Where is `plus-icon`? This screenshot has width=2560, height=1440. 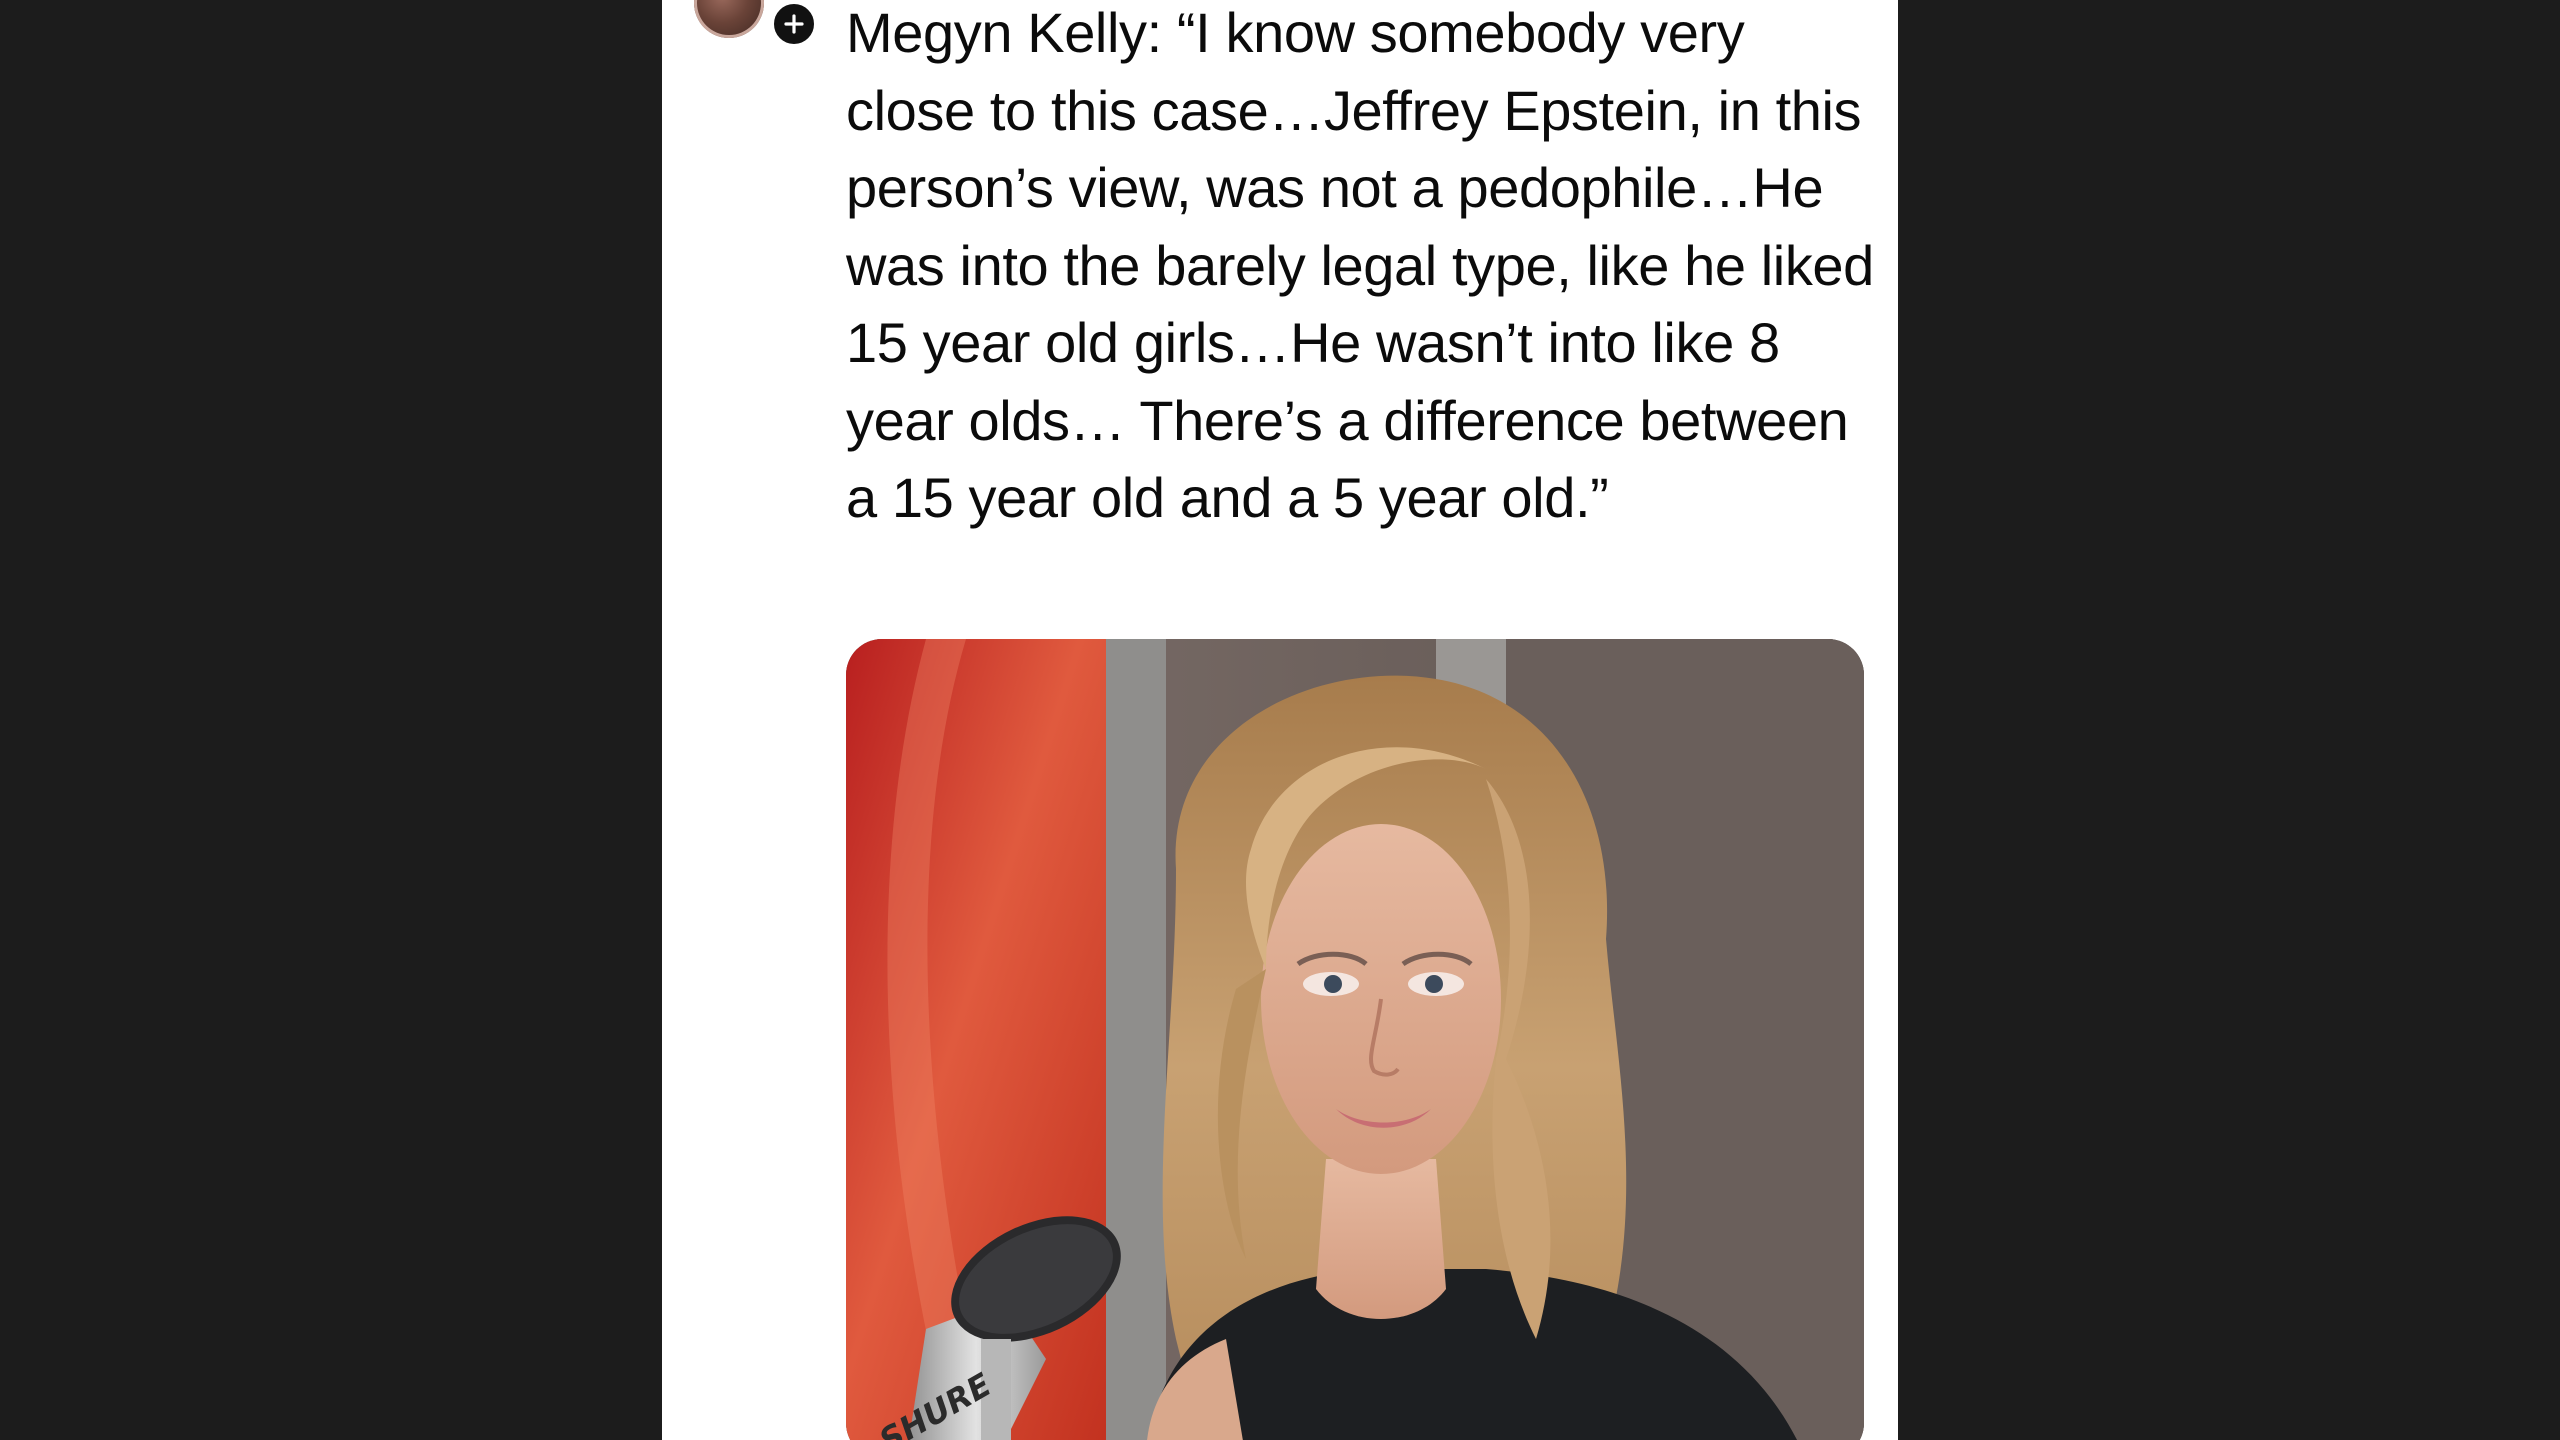 plus-icon is located at coordinates (794, 24).